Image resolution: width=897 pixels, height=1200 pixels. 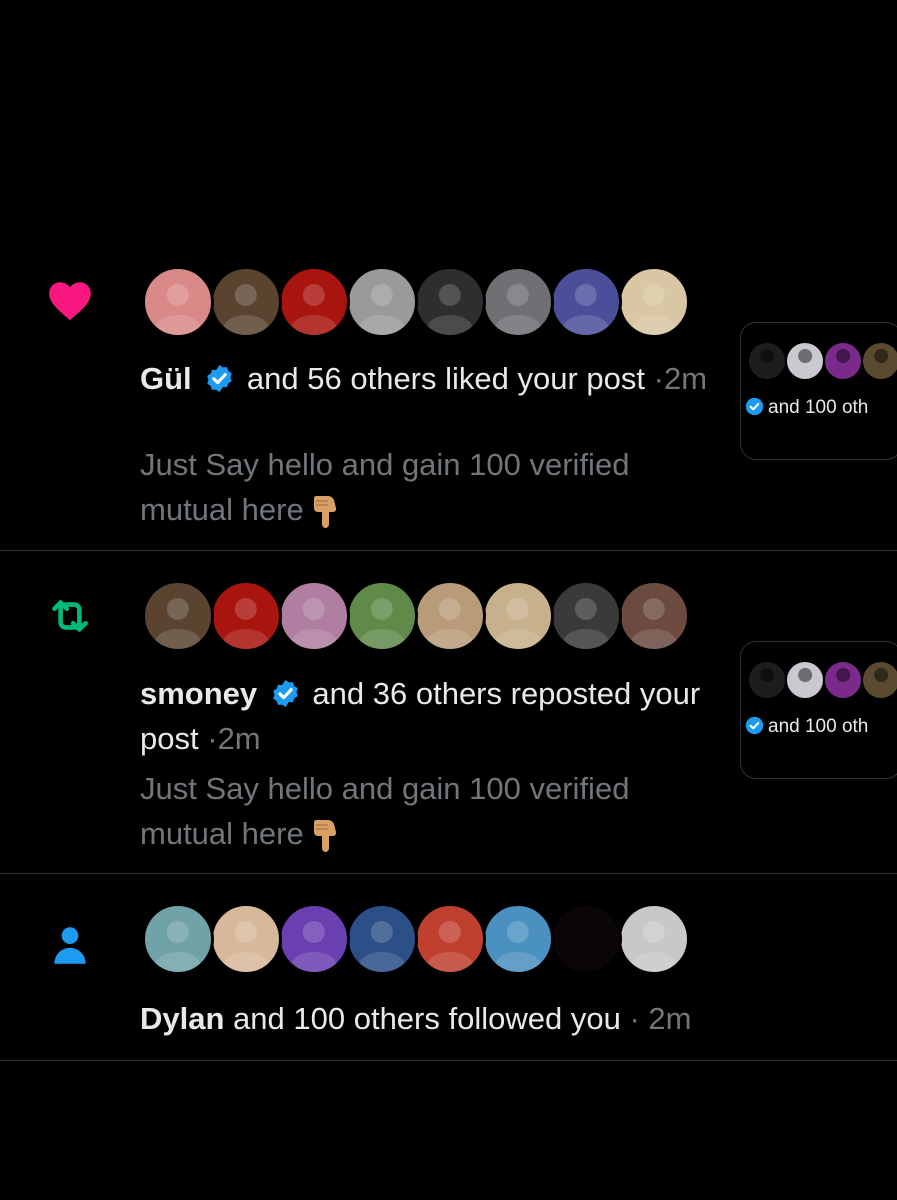 What do you see at coordinates (427, 1018) in the screenshot?
I see `action-text: and 100 others followed you` at bounding box center [427, 1018].